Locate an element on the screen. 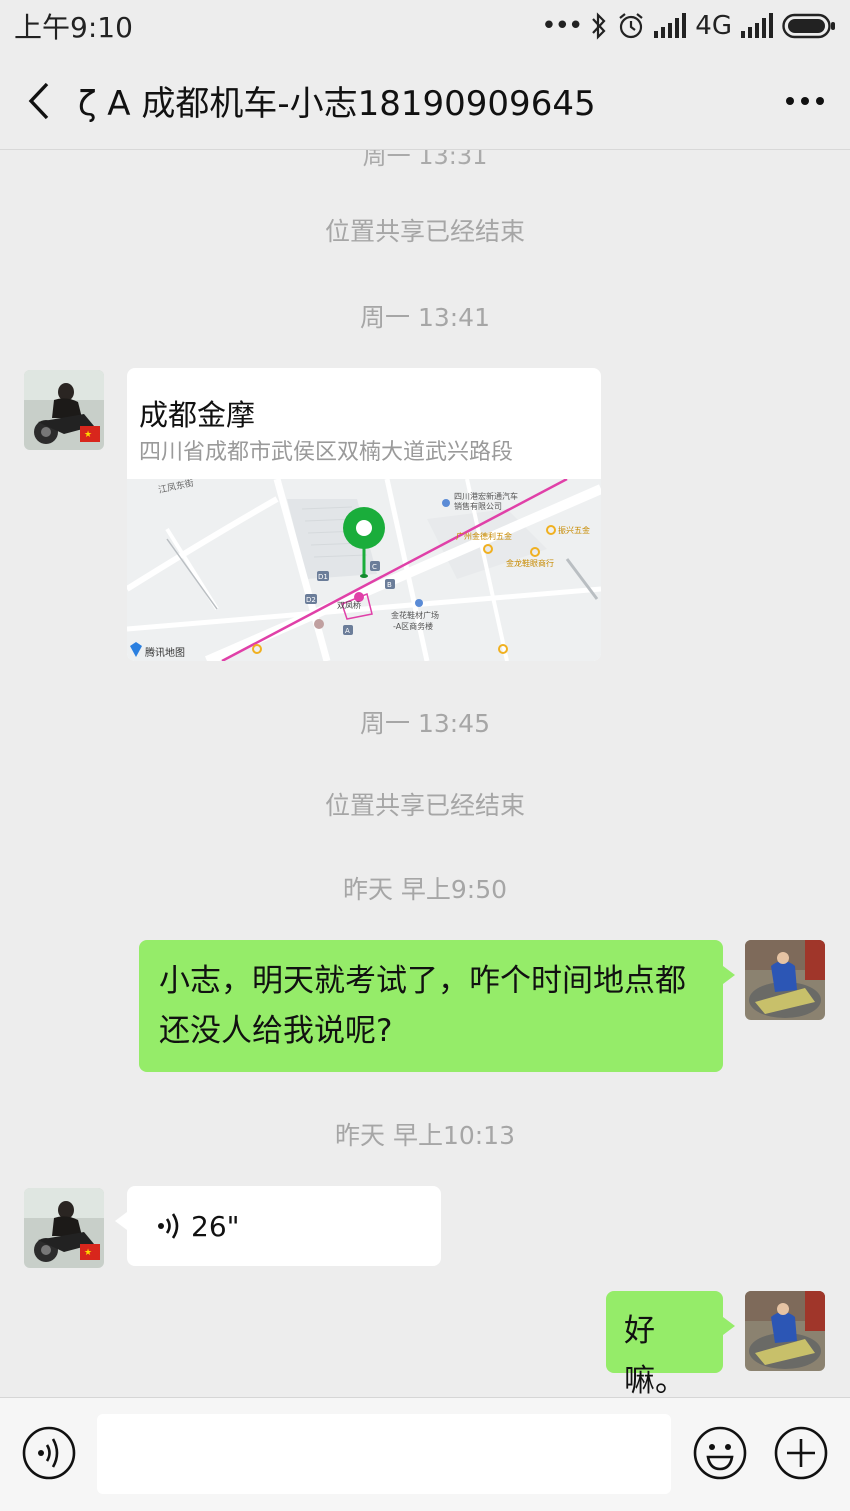  map-poi-label: 销售有限公司 is located at coordinates (478, 506).